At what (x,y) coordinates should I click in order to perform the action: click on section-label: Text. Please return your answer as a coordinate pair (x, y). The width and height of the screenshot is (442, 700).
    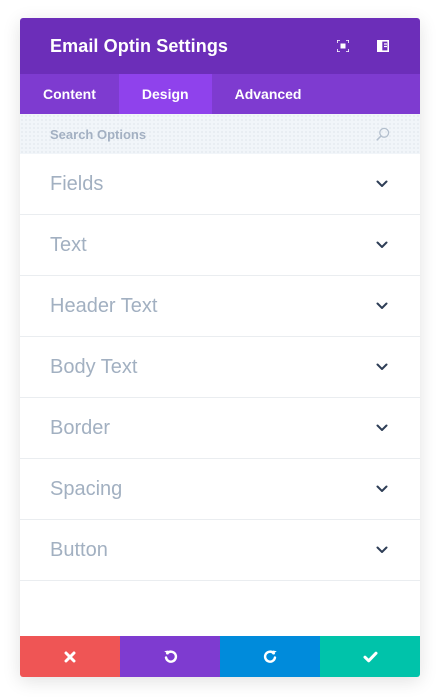
    Looking at the image, I should click on (68, 244).